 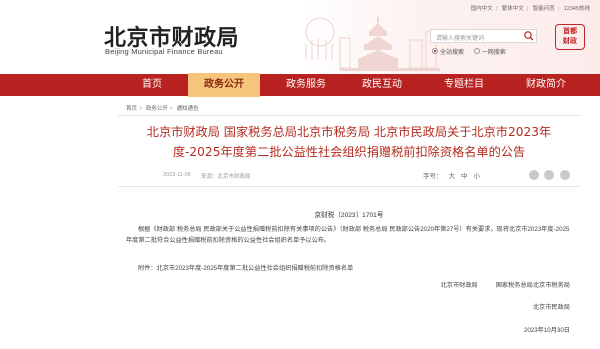 I want to click on font-size-switcher: 字号： 大中小, so click(x=451, y=175).